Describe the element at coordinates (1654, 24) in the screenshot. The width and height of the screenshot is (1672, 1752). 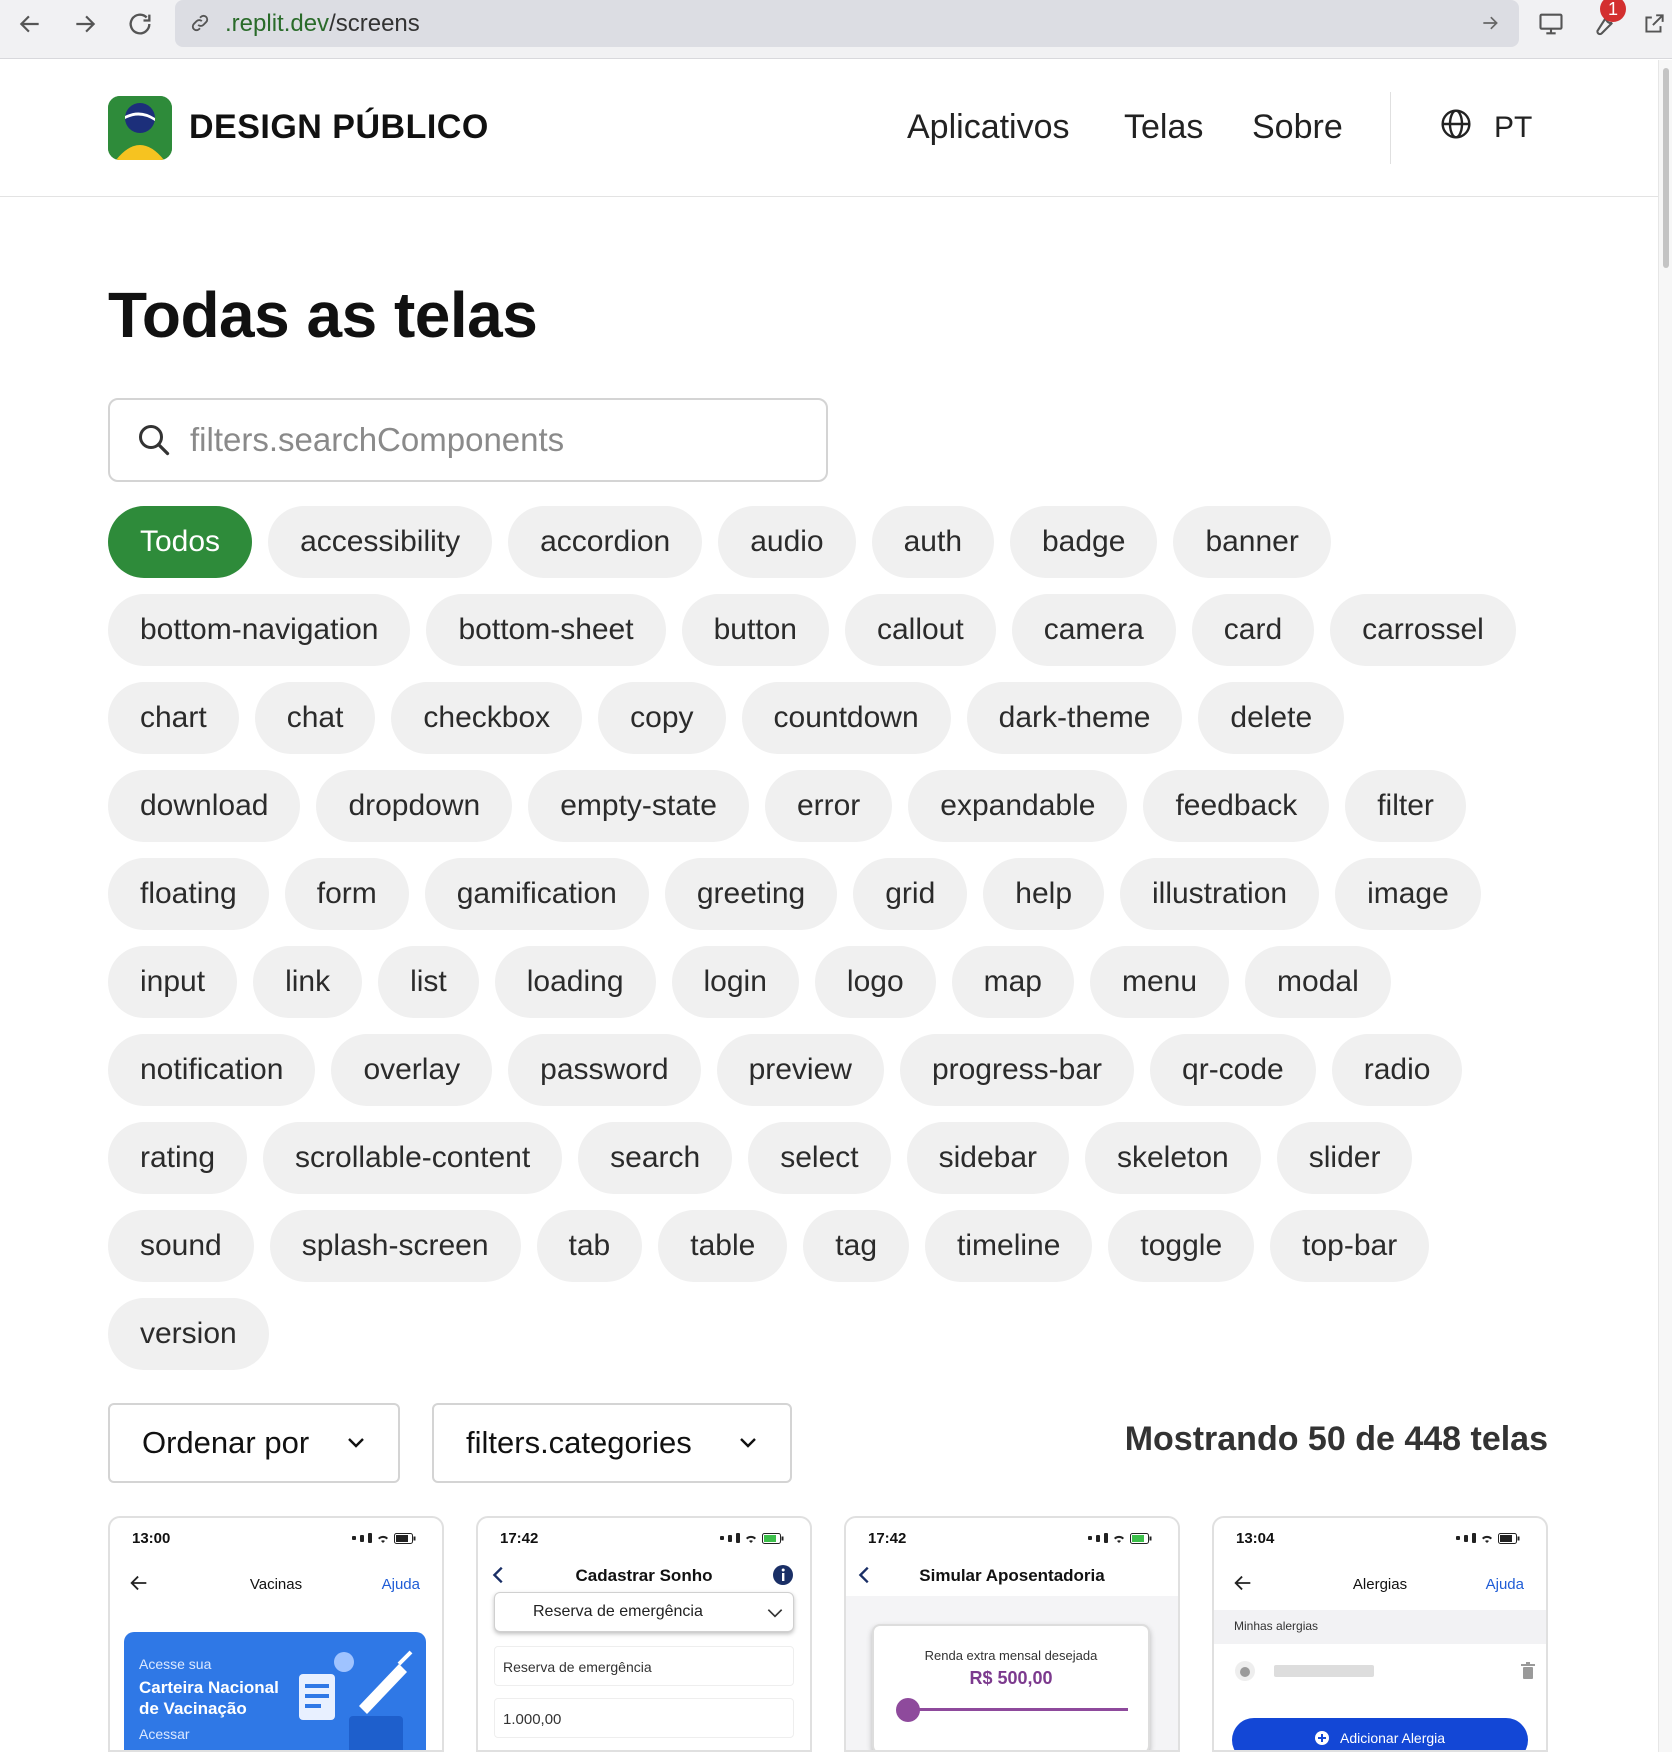
I see `open-external-icon` at that location.